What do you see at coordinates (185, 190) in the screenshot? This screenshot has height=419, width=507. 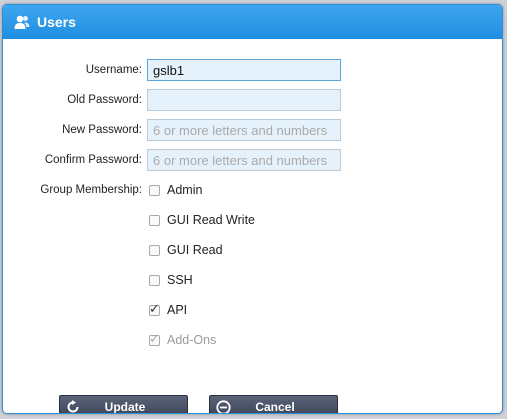 I see `admin-checkbox-label: Admin` at bounding box center [185, 190].